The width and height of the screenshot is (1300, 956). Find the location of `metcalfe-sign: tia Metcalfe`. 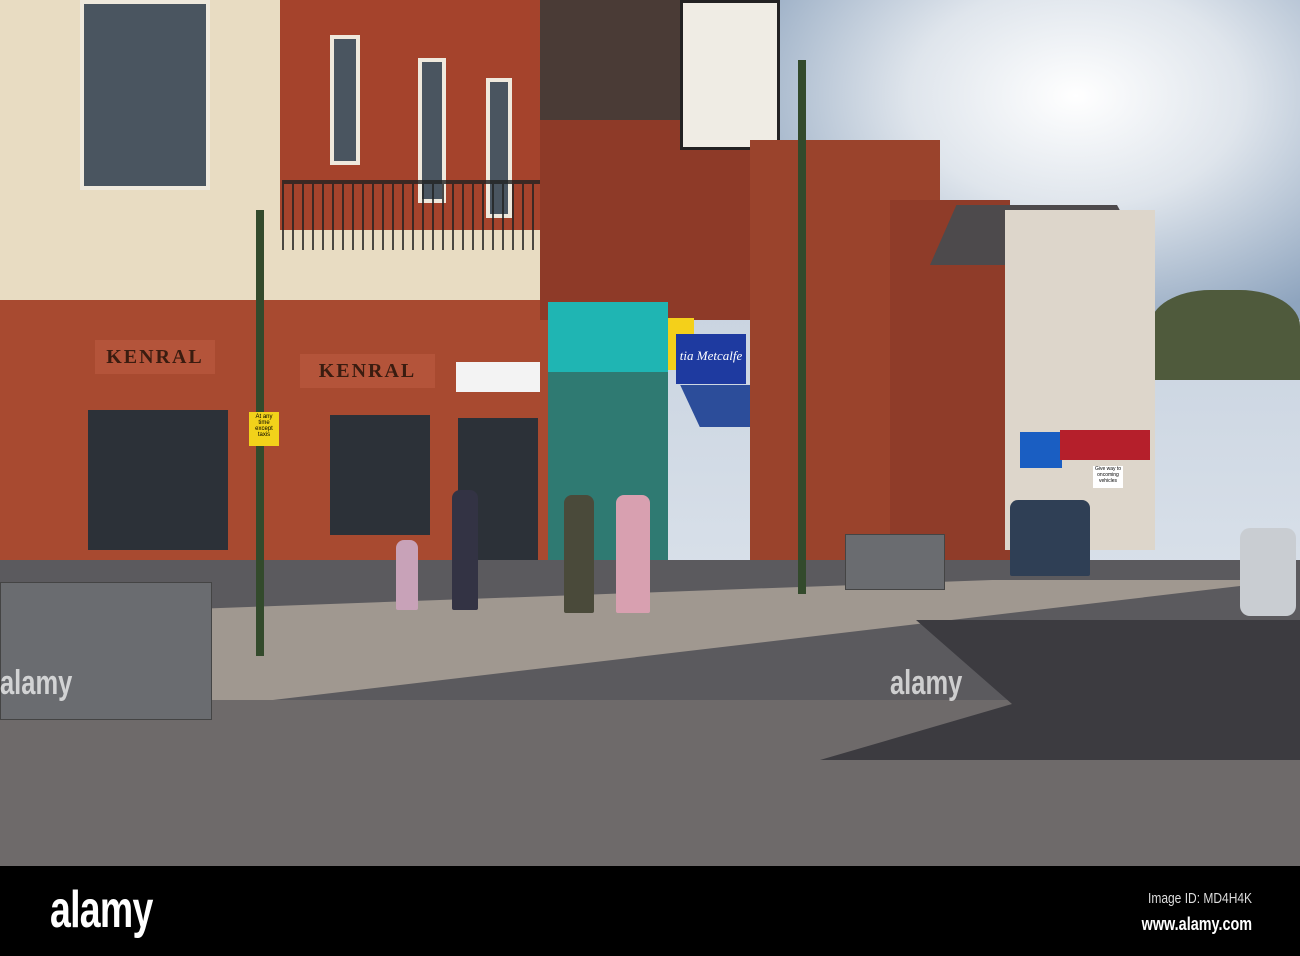

metcalfe-sign: tia Metcalfe is located at coordinates (711, 359).